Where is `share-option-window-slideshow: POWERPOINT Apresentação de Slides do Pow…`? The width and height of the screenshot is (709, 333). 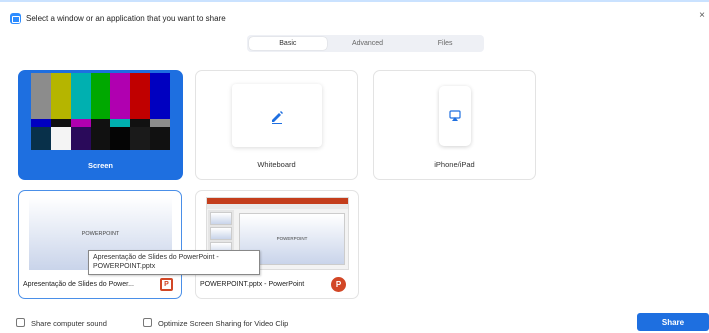
share-option-window-slideshow: POWERPOINT Apresentação de Slides do Pow… is located at coordinates (100, 244).